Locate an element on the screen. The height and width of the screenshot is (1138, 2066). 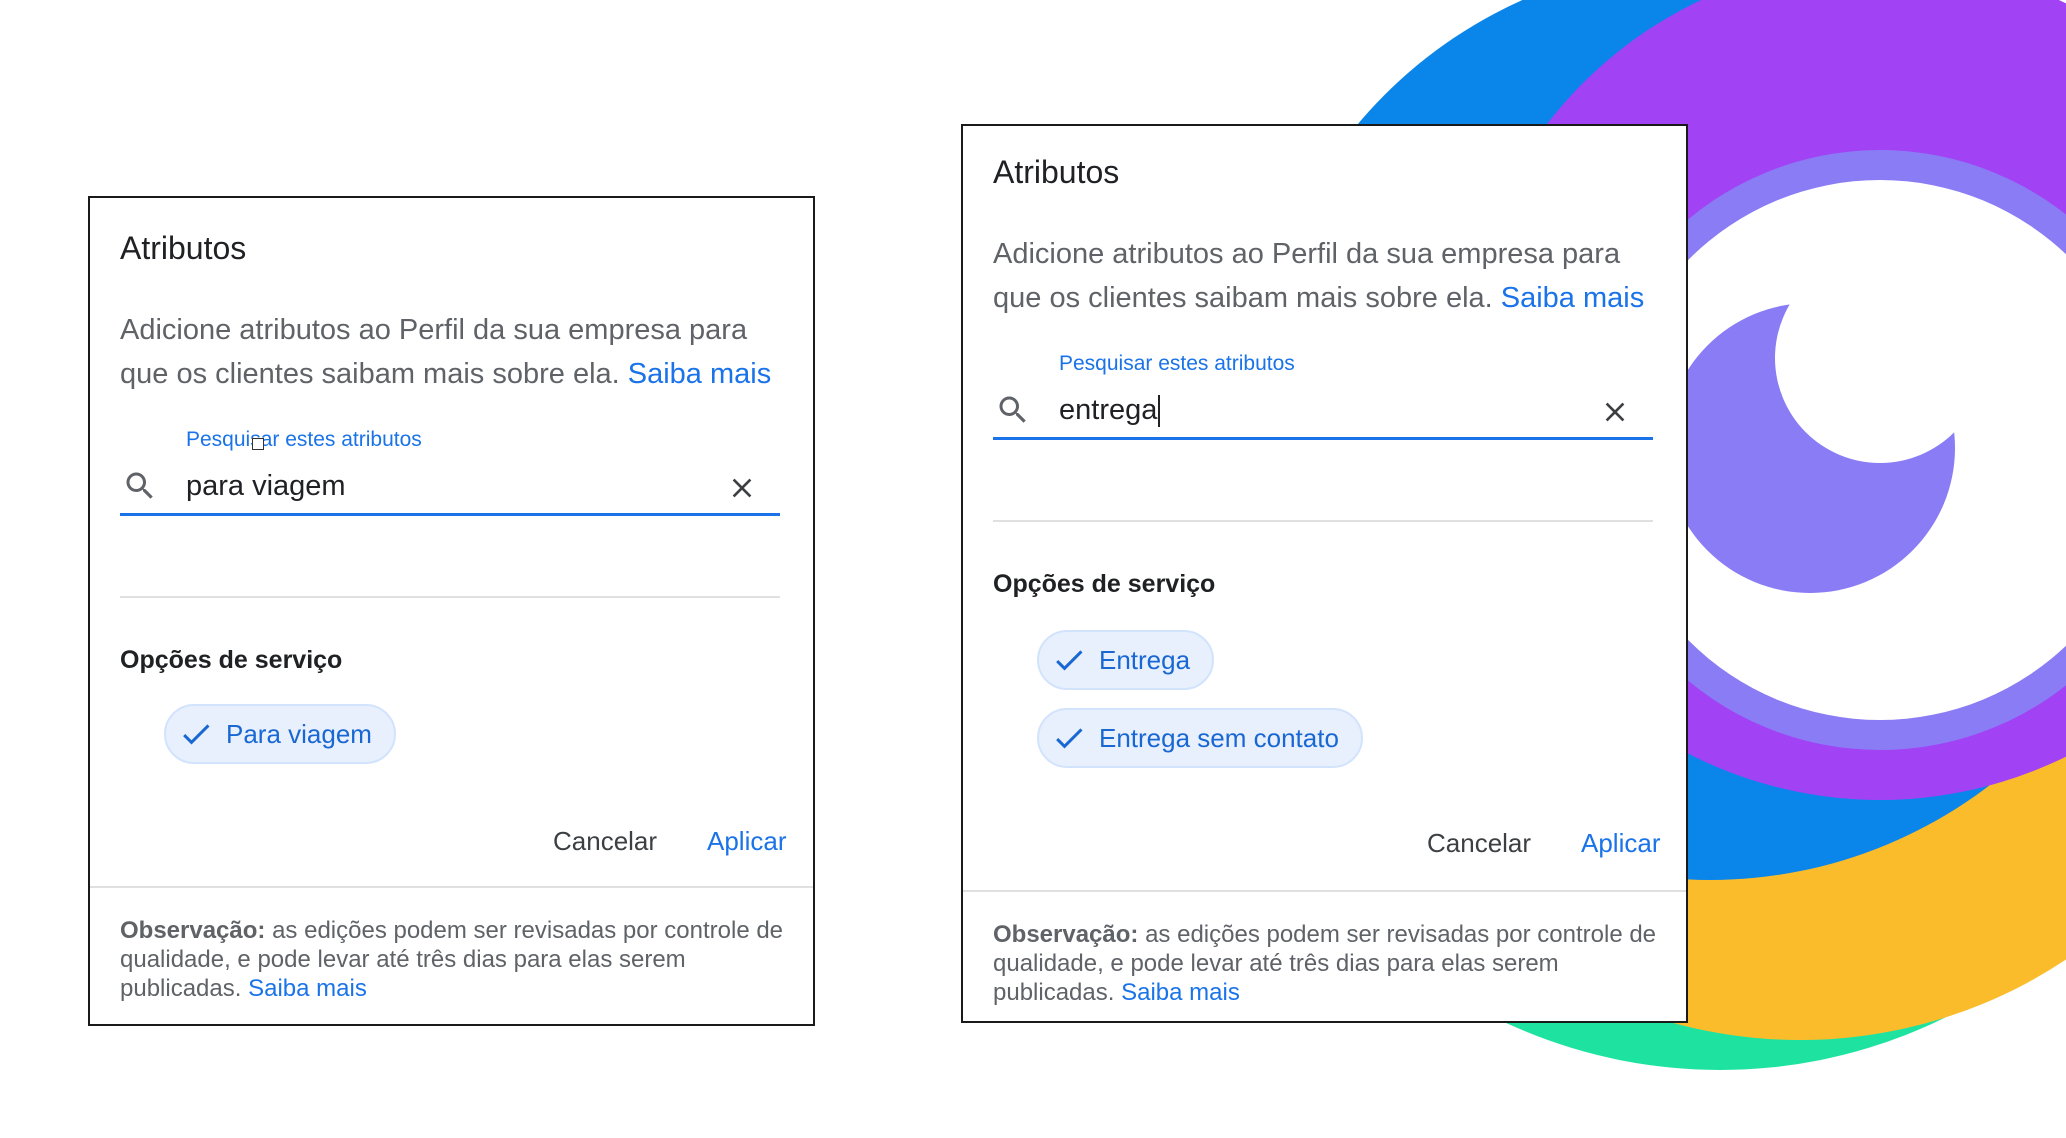
chip-label: Entrega sem contato is located at coordinates (1219, 737).